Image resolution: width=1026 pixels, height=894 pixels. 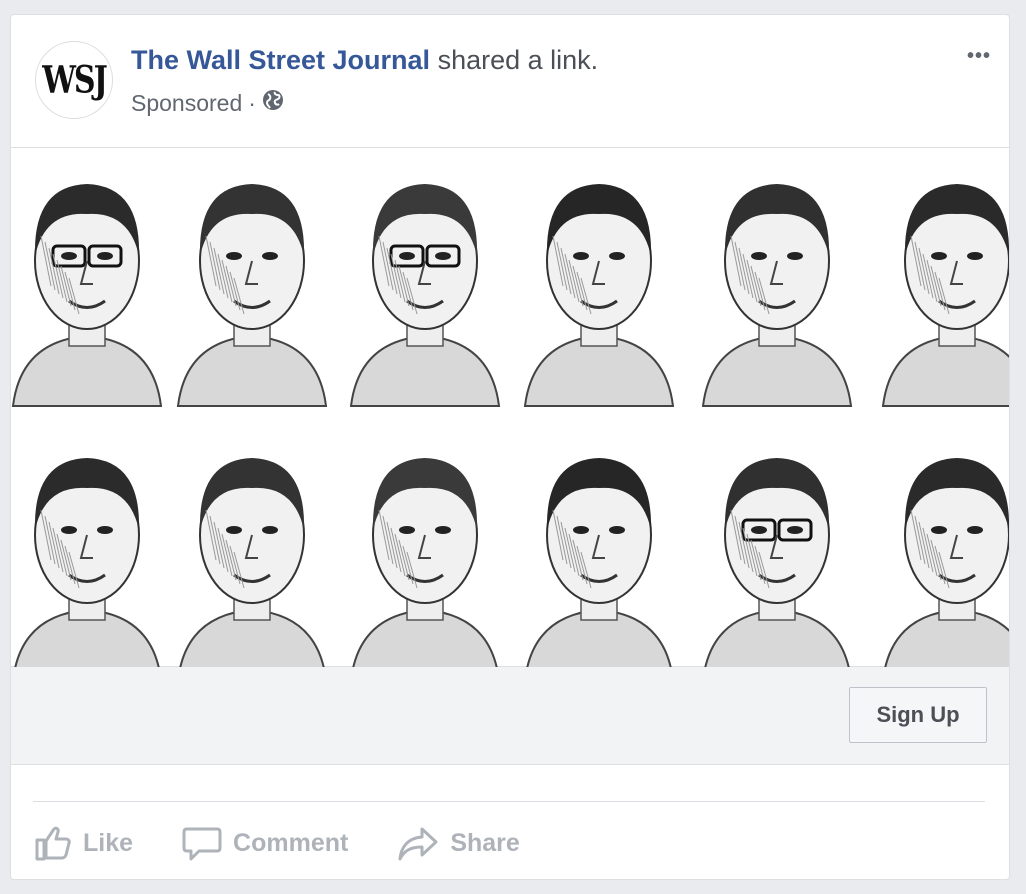 I want to click on page-avatar: WSJ, so click(x=74, y=80).